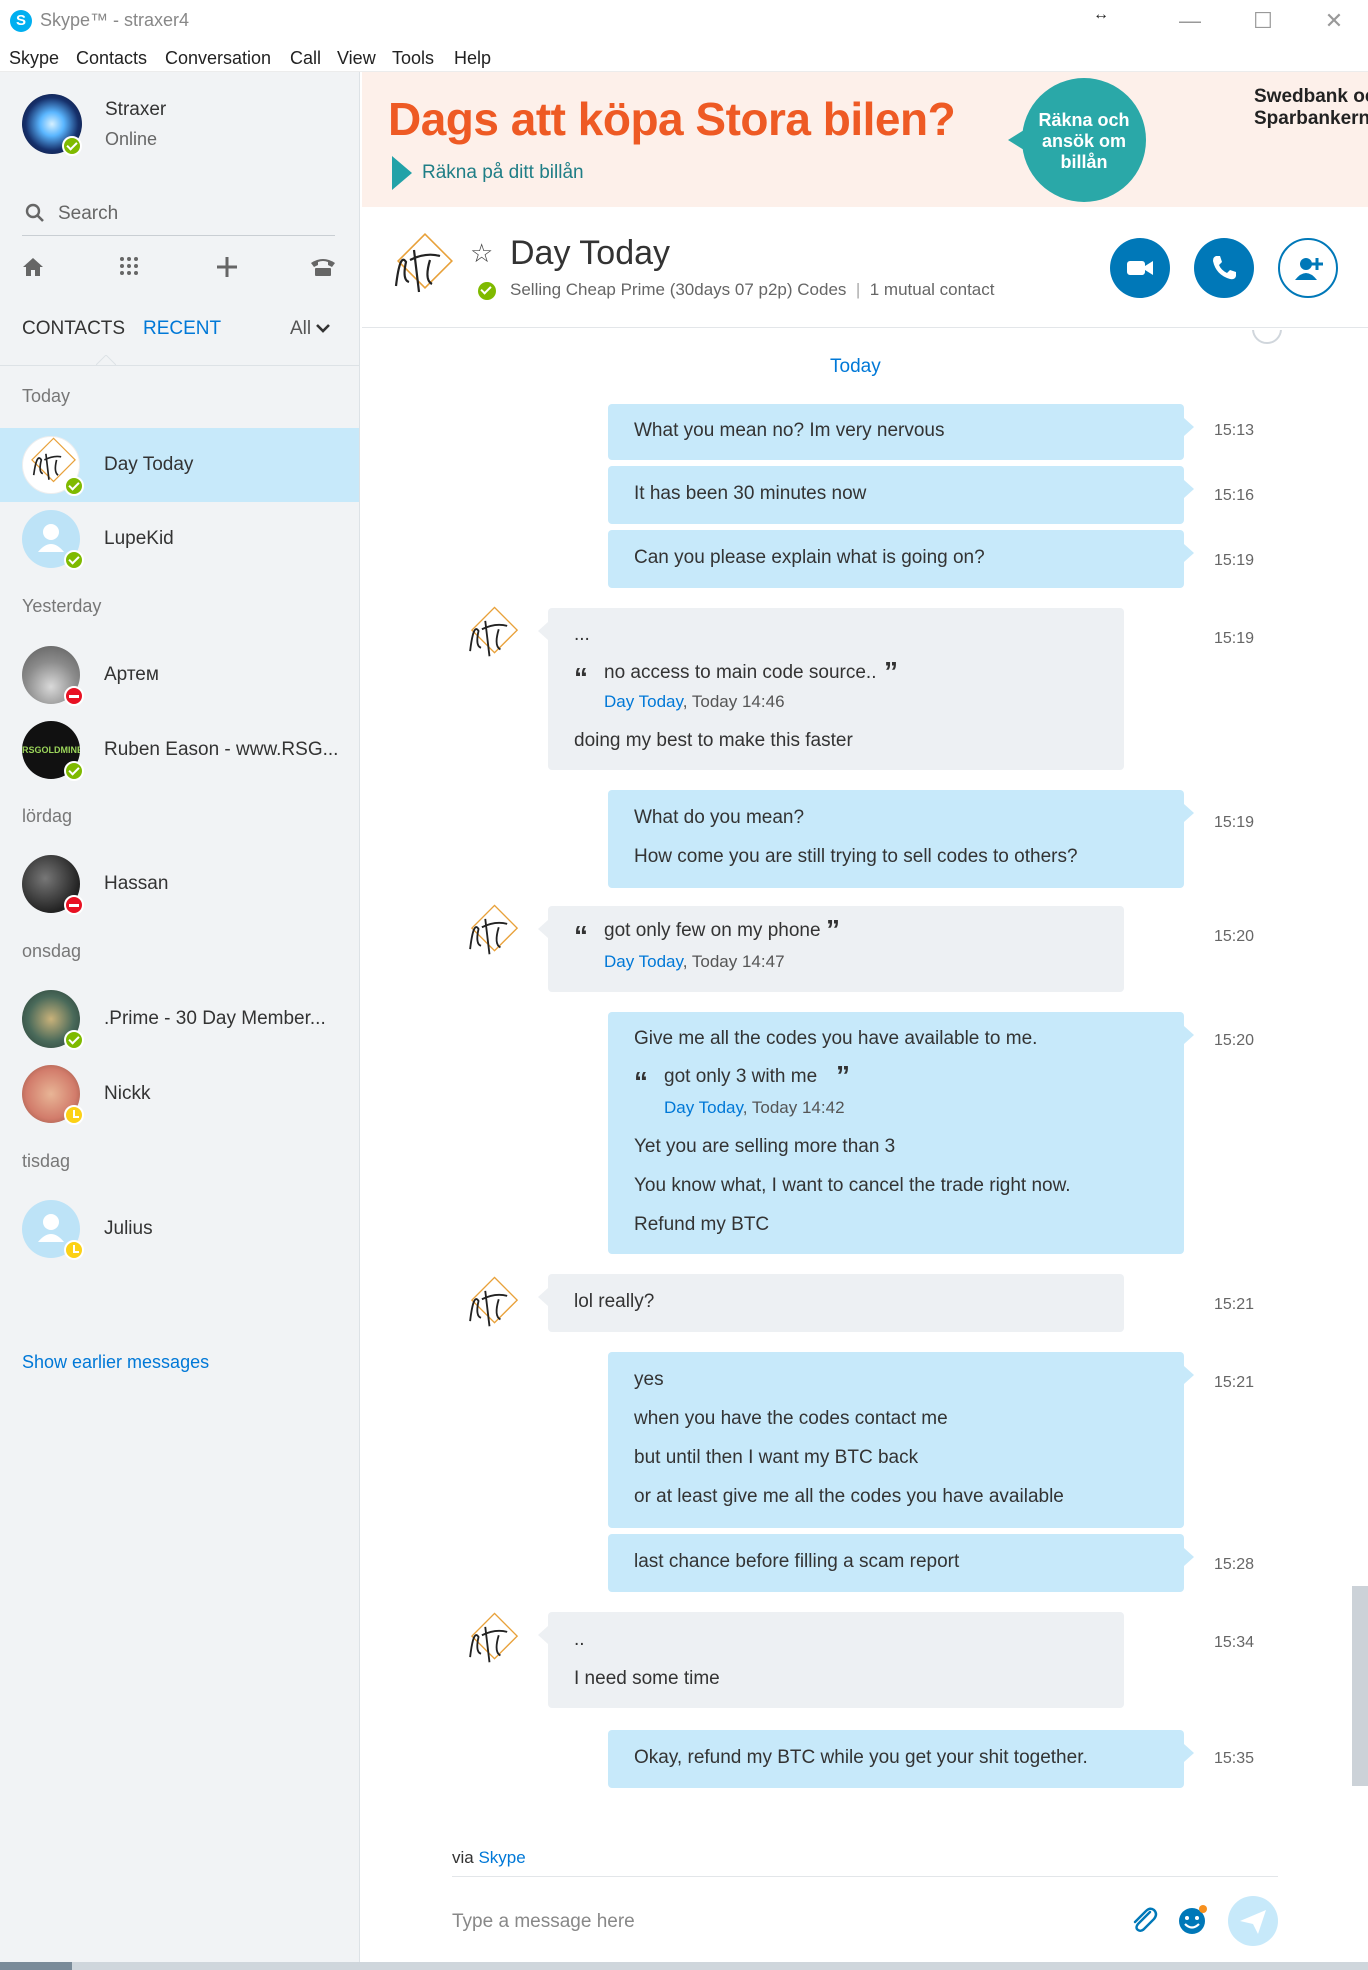  What do you see at coordinates (712, 930) in the screenshot?
I see `quote-text: got only few on my phone` at bounding box center [712, 930].